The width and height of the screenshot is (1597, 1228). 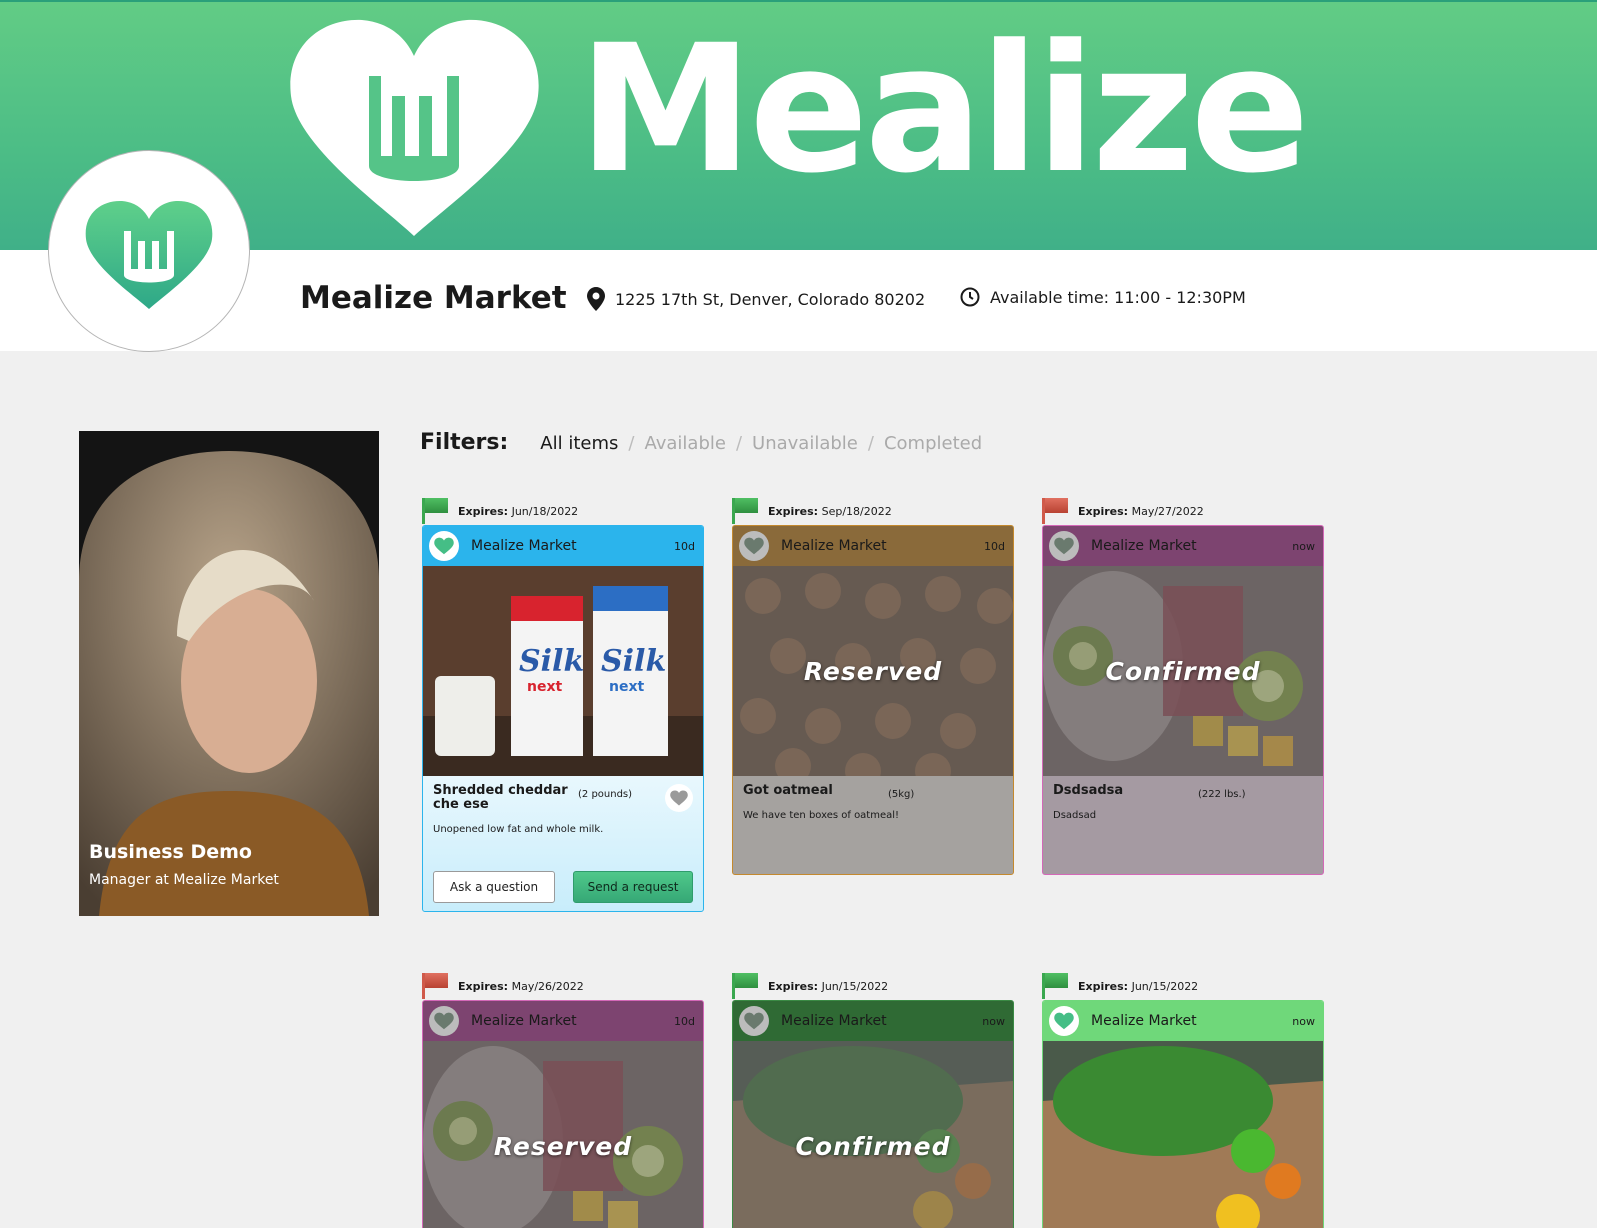 I want to click on profile-card: Business Demo Manager at Mealize Market, so click(x=229, y=673).